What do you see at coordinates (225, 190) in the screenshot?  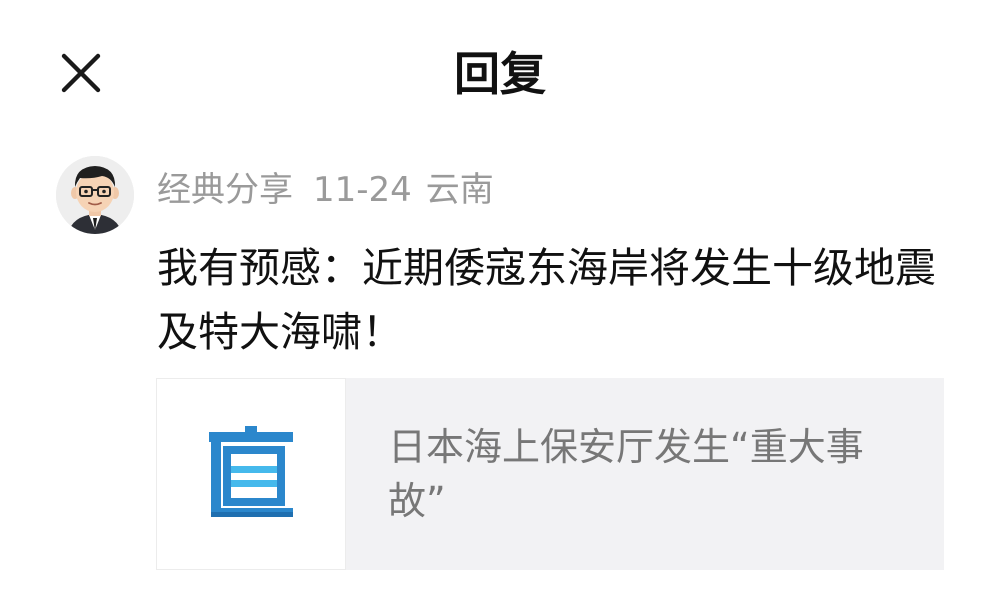 I see `comment-author: 经典分享` at bounding box center [225, 190].